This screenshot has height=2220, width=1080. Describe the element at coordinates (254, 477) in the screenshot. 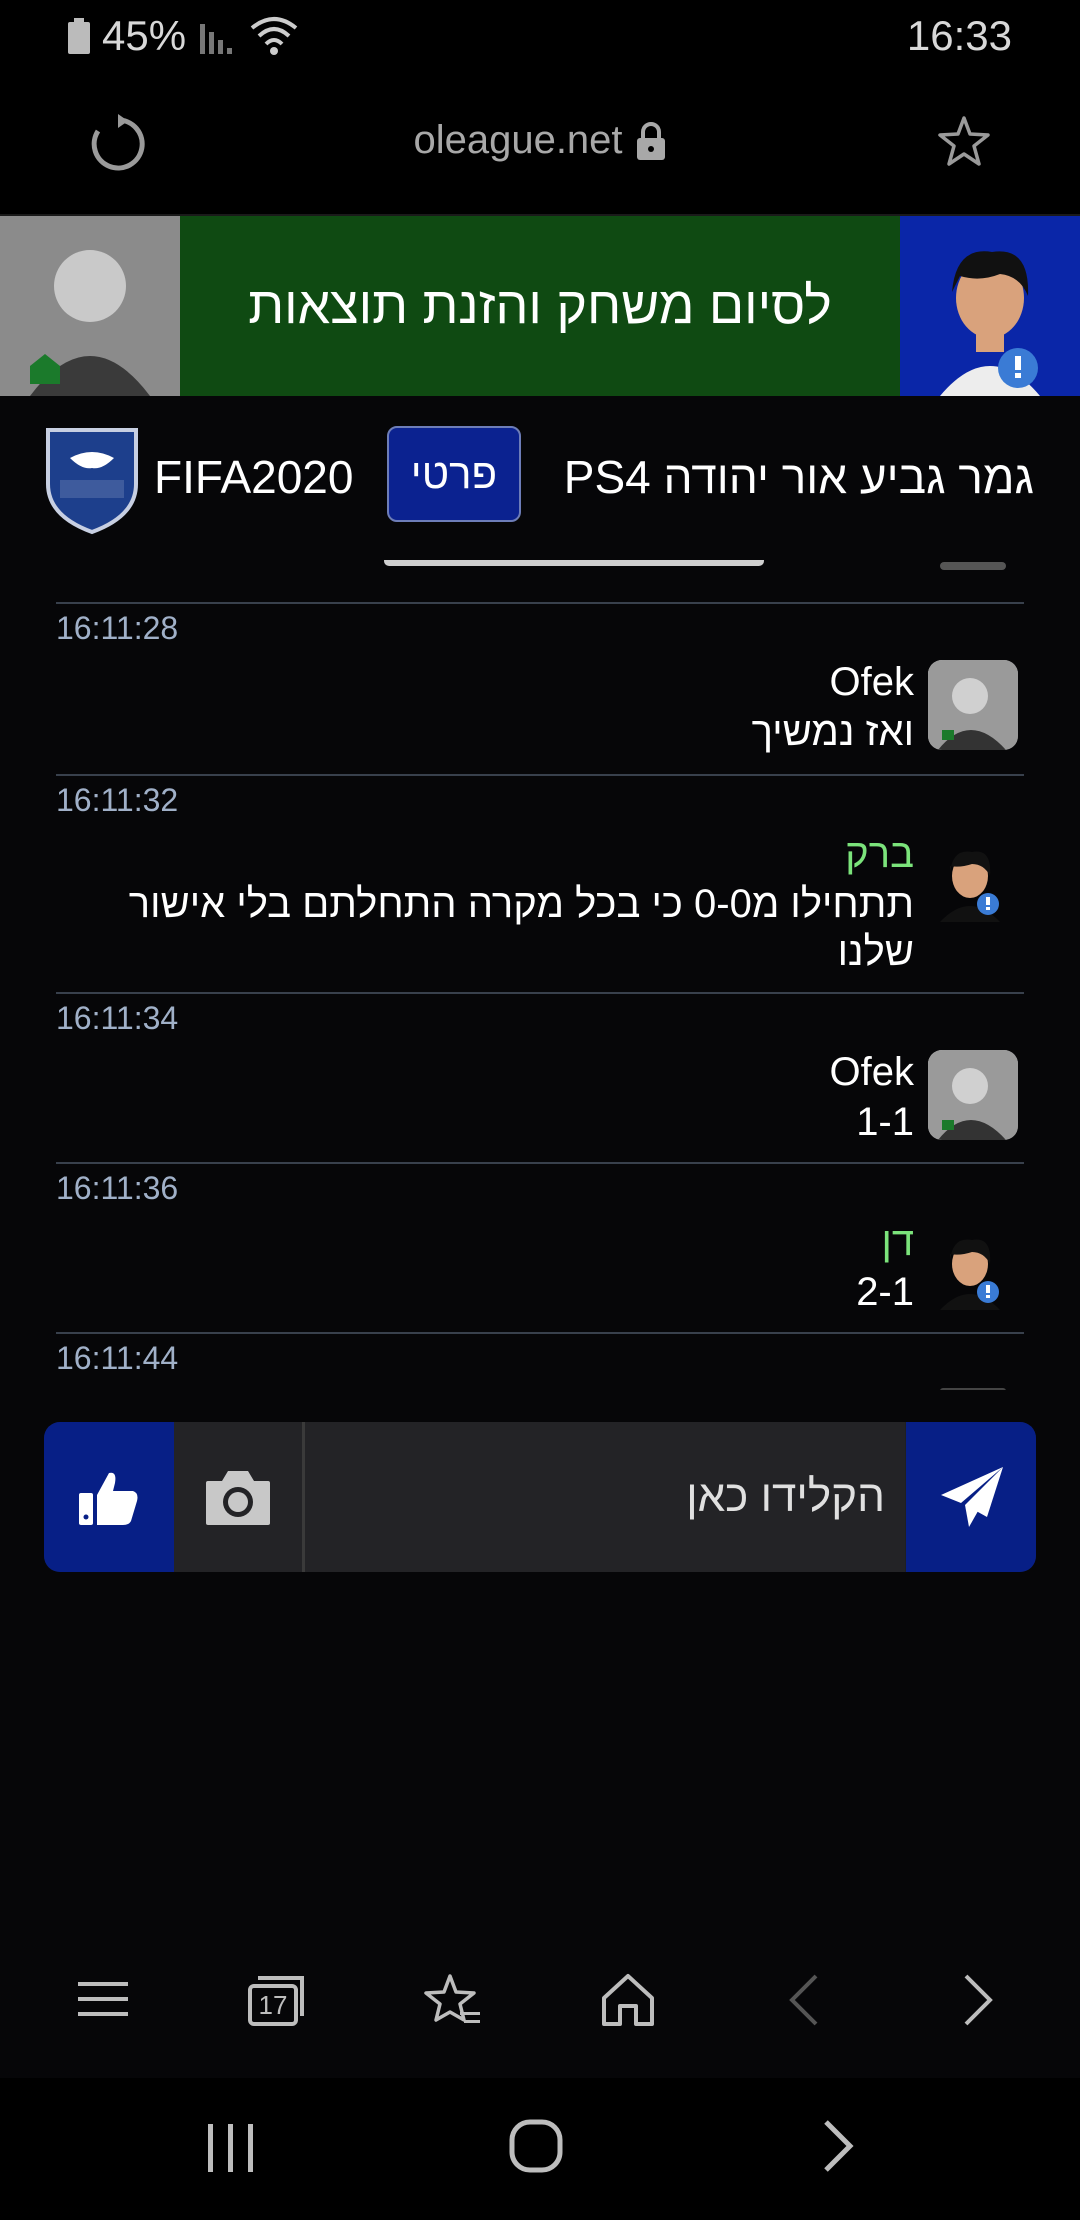

I see `game-name: FIFA2020` at that location.